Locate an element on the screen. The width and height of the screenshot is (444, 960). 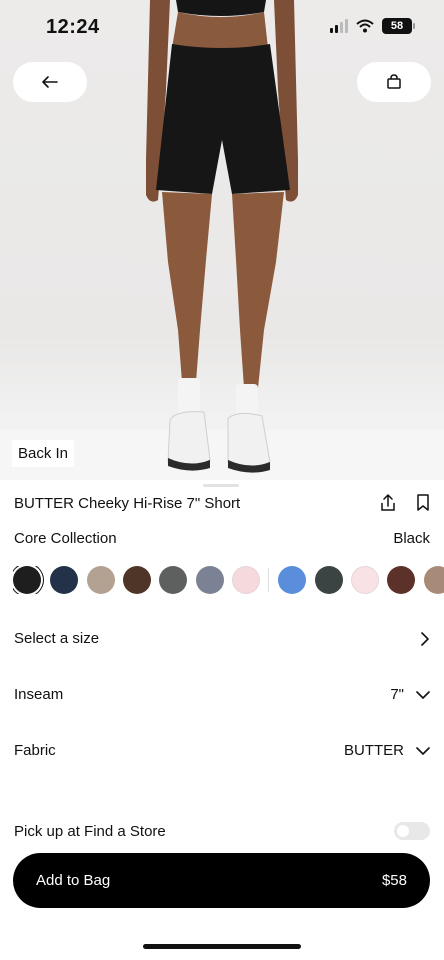
shopping-bag-icon is located at coordinates (394, 81).